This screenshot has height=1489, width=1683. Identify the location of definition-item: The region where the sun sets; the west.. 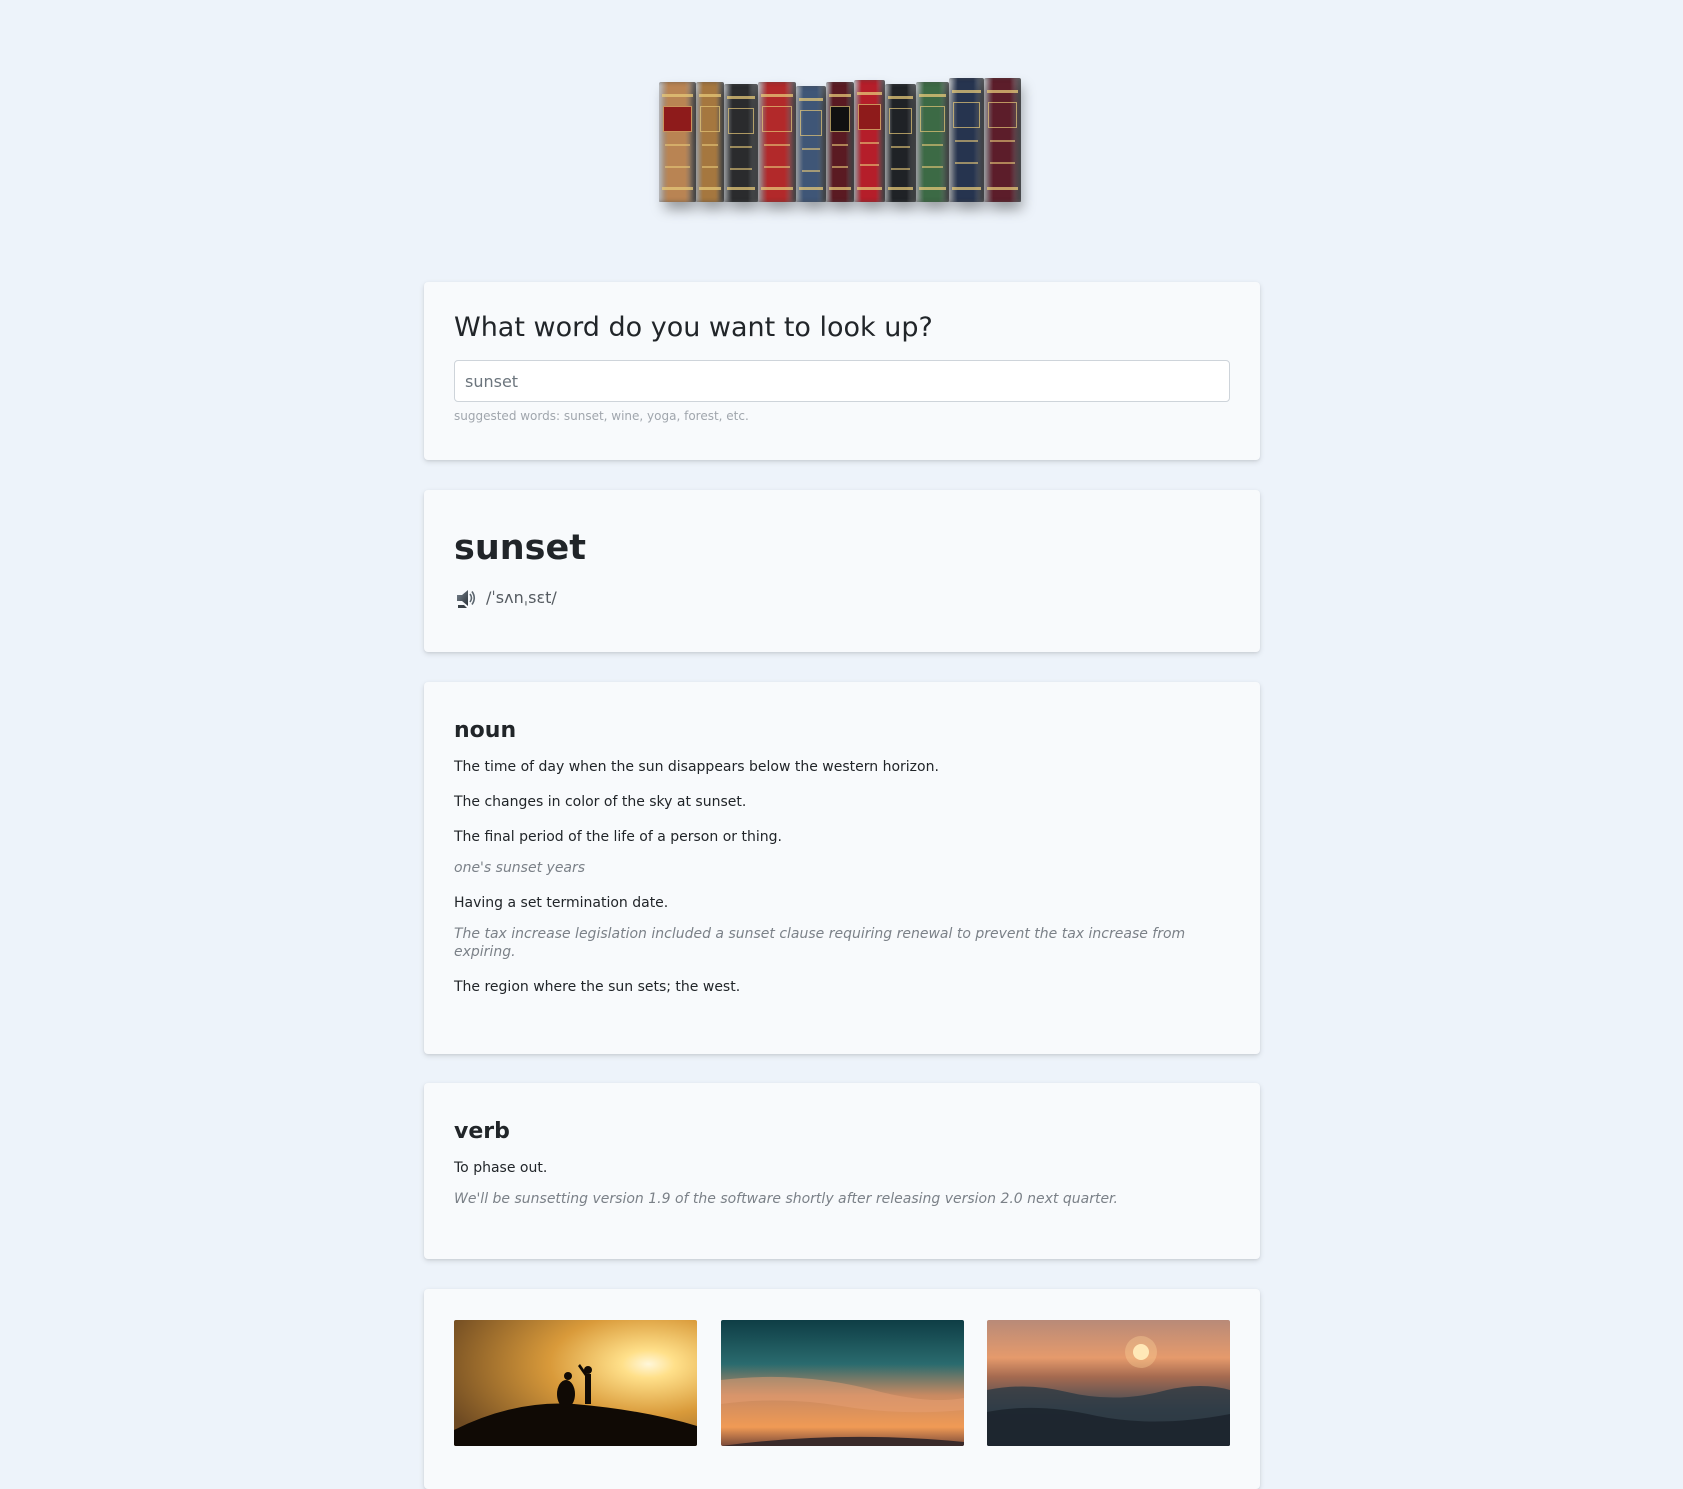
(842, 987).